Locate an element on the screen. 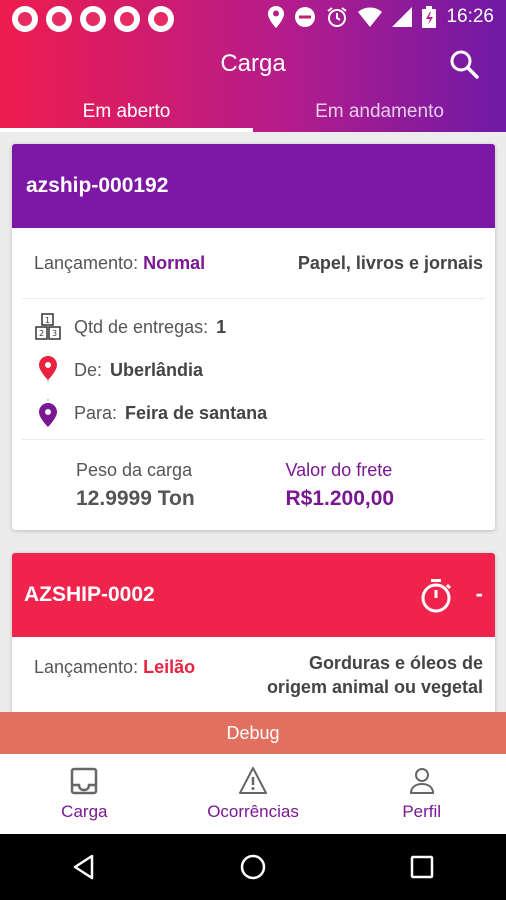 This screenshot has width=506, height=900. timer-icon is located at coordinates (436, 596).